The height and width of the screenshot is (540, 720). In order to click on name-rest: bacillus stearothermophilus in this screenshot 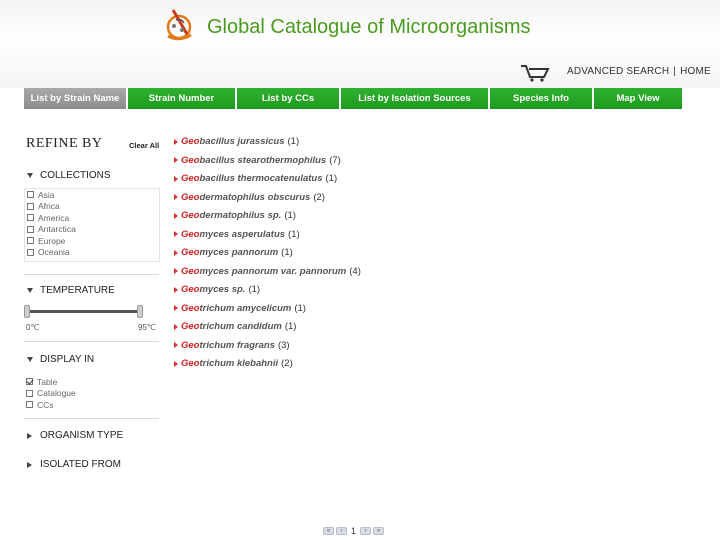, I will do `click(263, 160)`.